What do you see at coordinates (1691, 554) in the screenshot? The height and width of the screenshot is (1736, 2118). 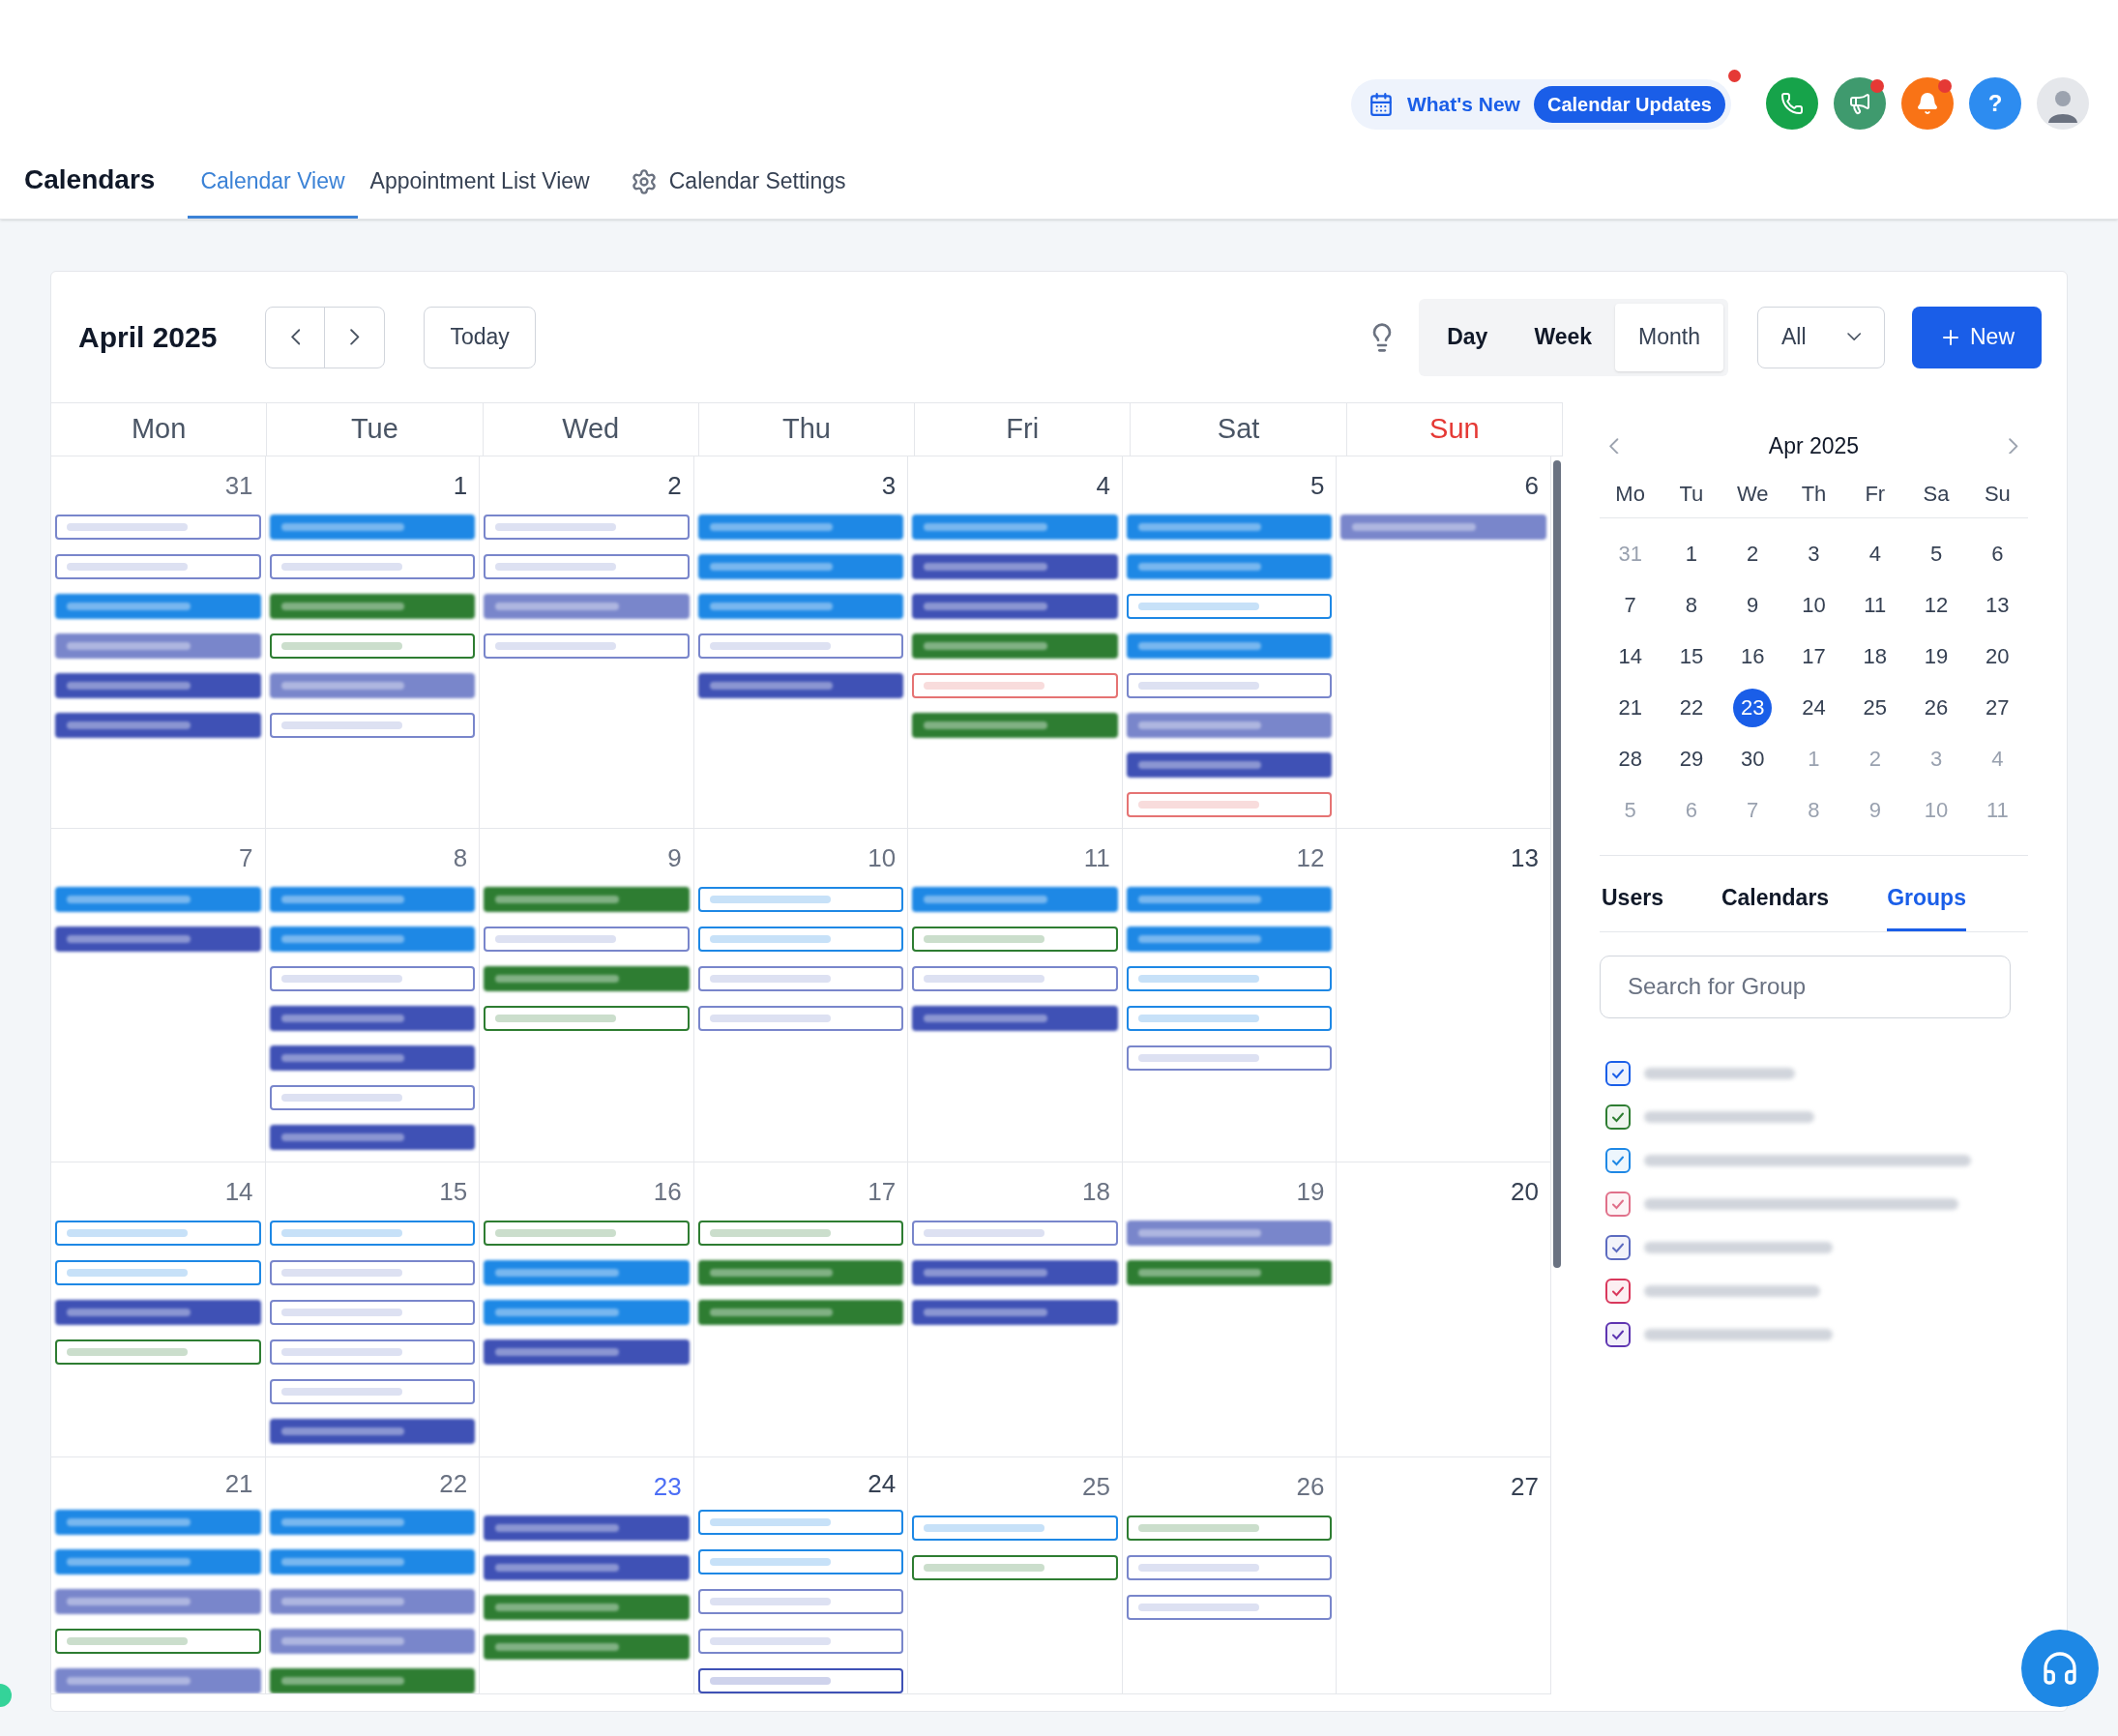 I see `mini-calendar-day: 1` at bounding box center [1691, 554].